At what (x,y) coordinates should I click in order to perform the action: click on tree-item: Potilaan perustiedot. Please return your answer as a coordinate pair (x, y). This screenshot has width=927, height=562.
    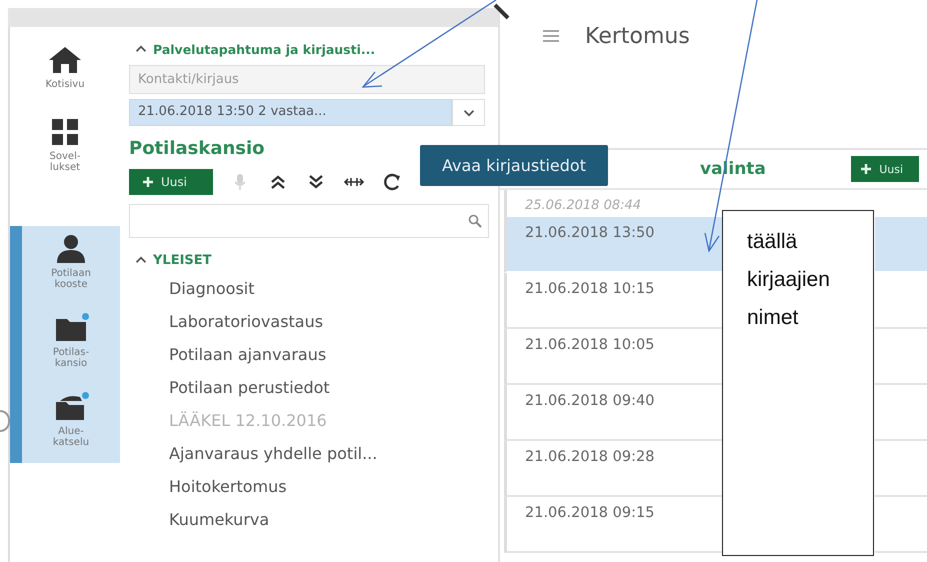
    Looking at the image, I should click on (313, 387).